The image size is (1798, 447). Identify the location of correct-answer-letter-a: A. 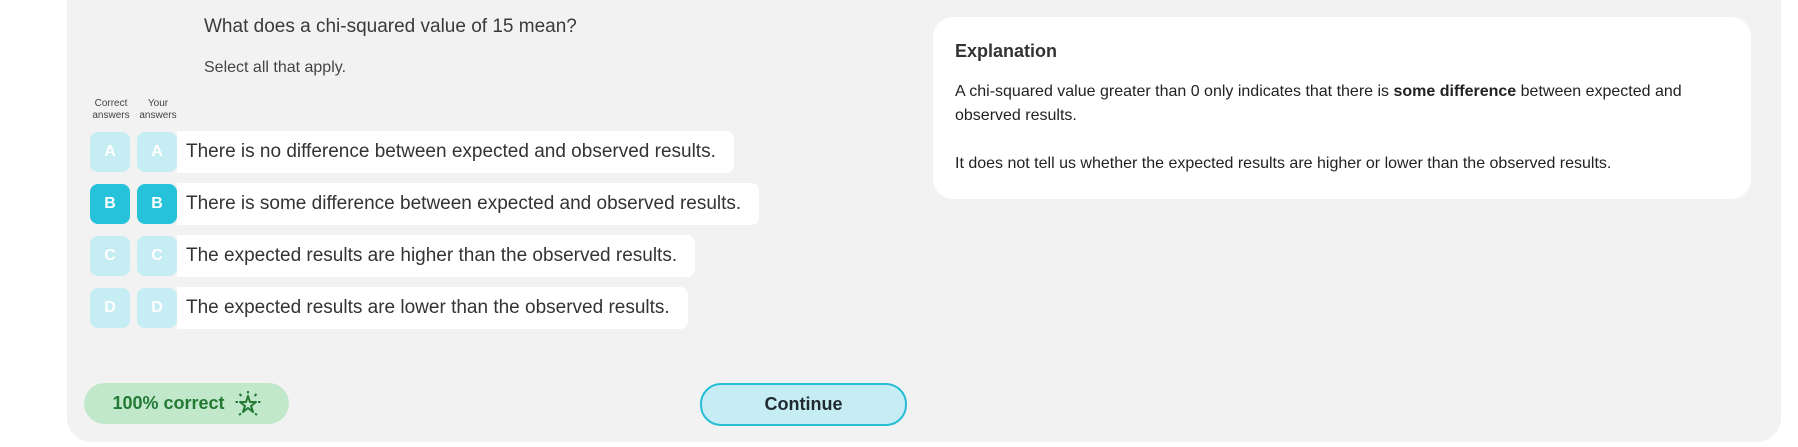
(110, 152).